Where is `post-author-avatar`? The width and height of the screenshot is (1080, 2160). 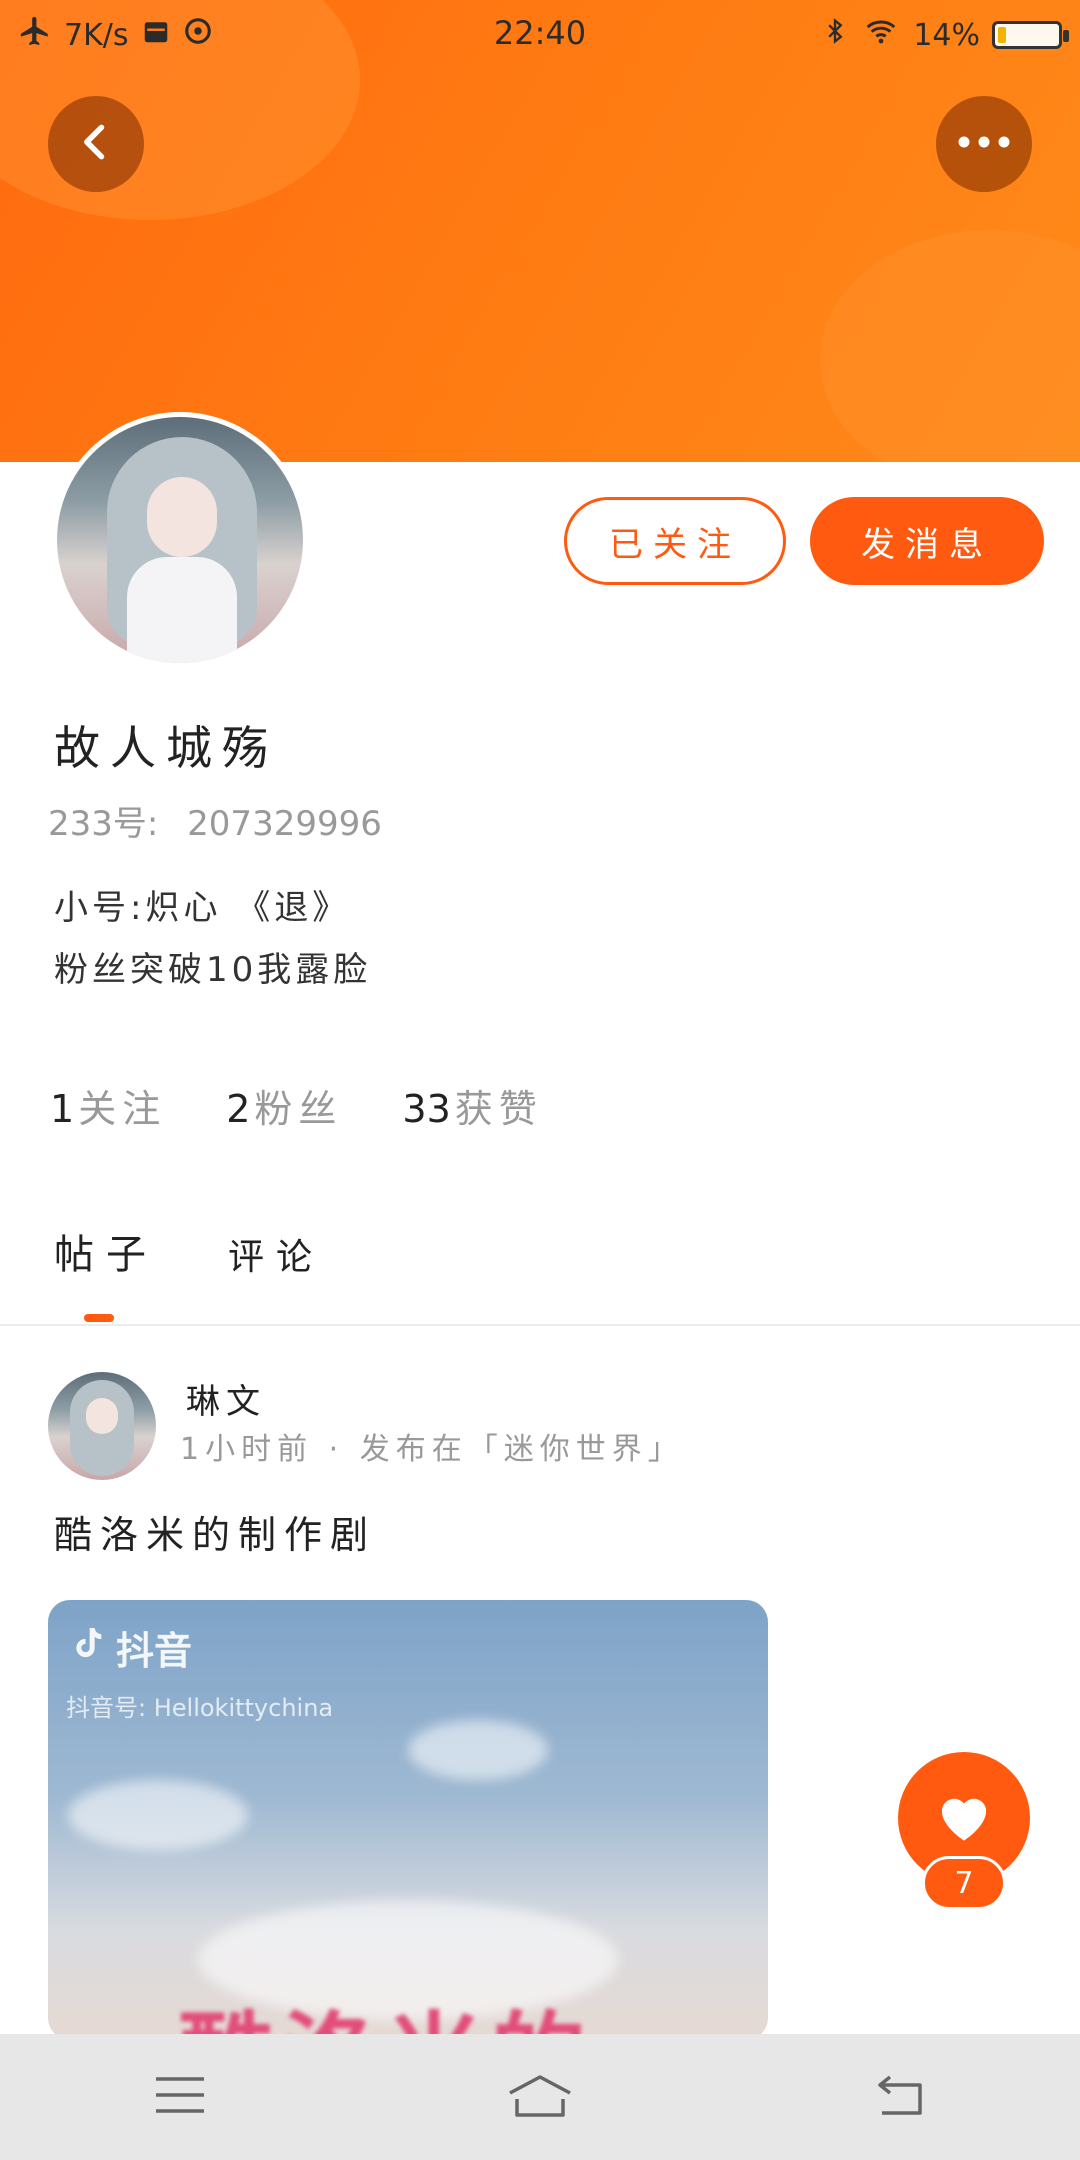 post-author-avatar is located at coordinates (102, 1426).